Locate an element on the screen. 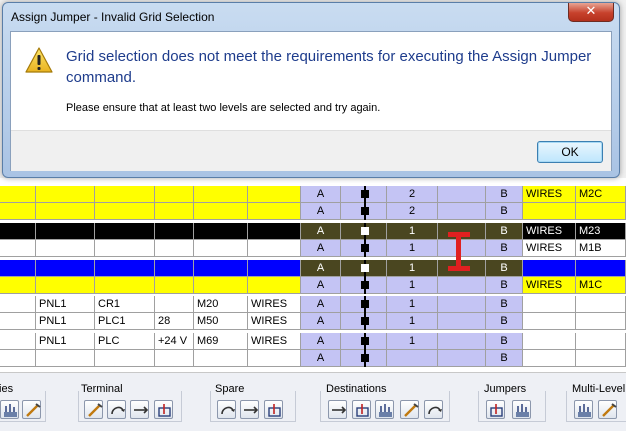  spare-toggle-button is located at coordinates (273, 409).